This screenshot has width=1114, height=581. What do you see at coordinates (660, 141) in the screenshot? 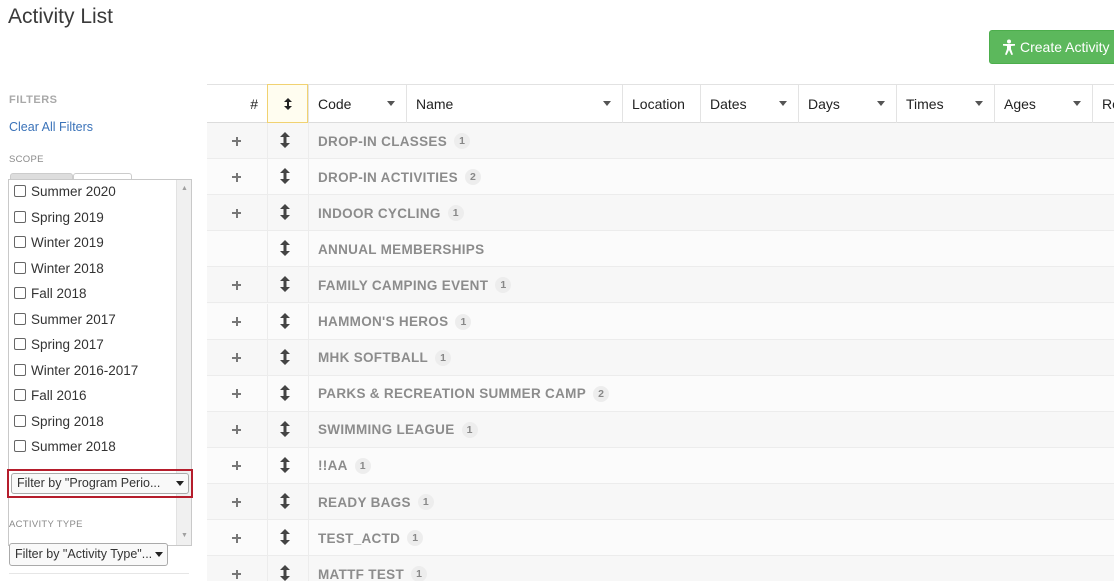
I see `table-row: DROP-IN CLASSES 1` at bounding box center [660, 141].